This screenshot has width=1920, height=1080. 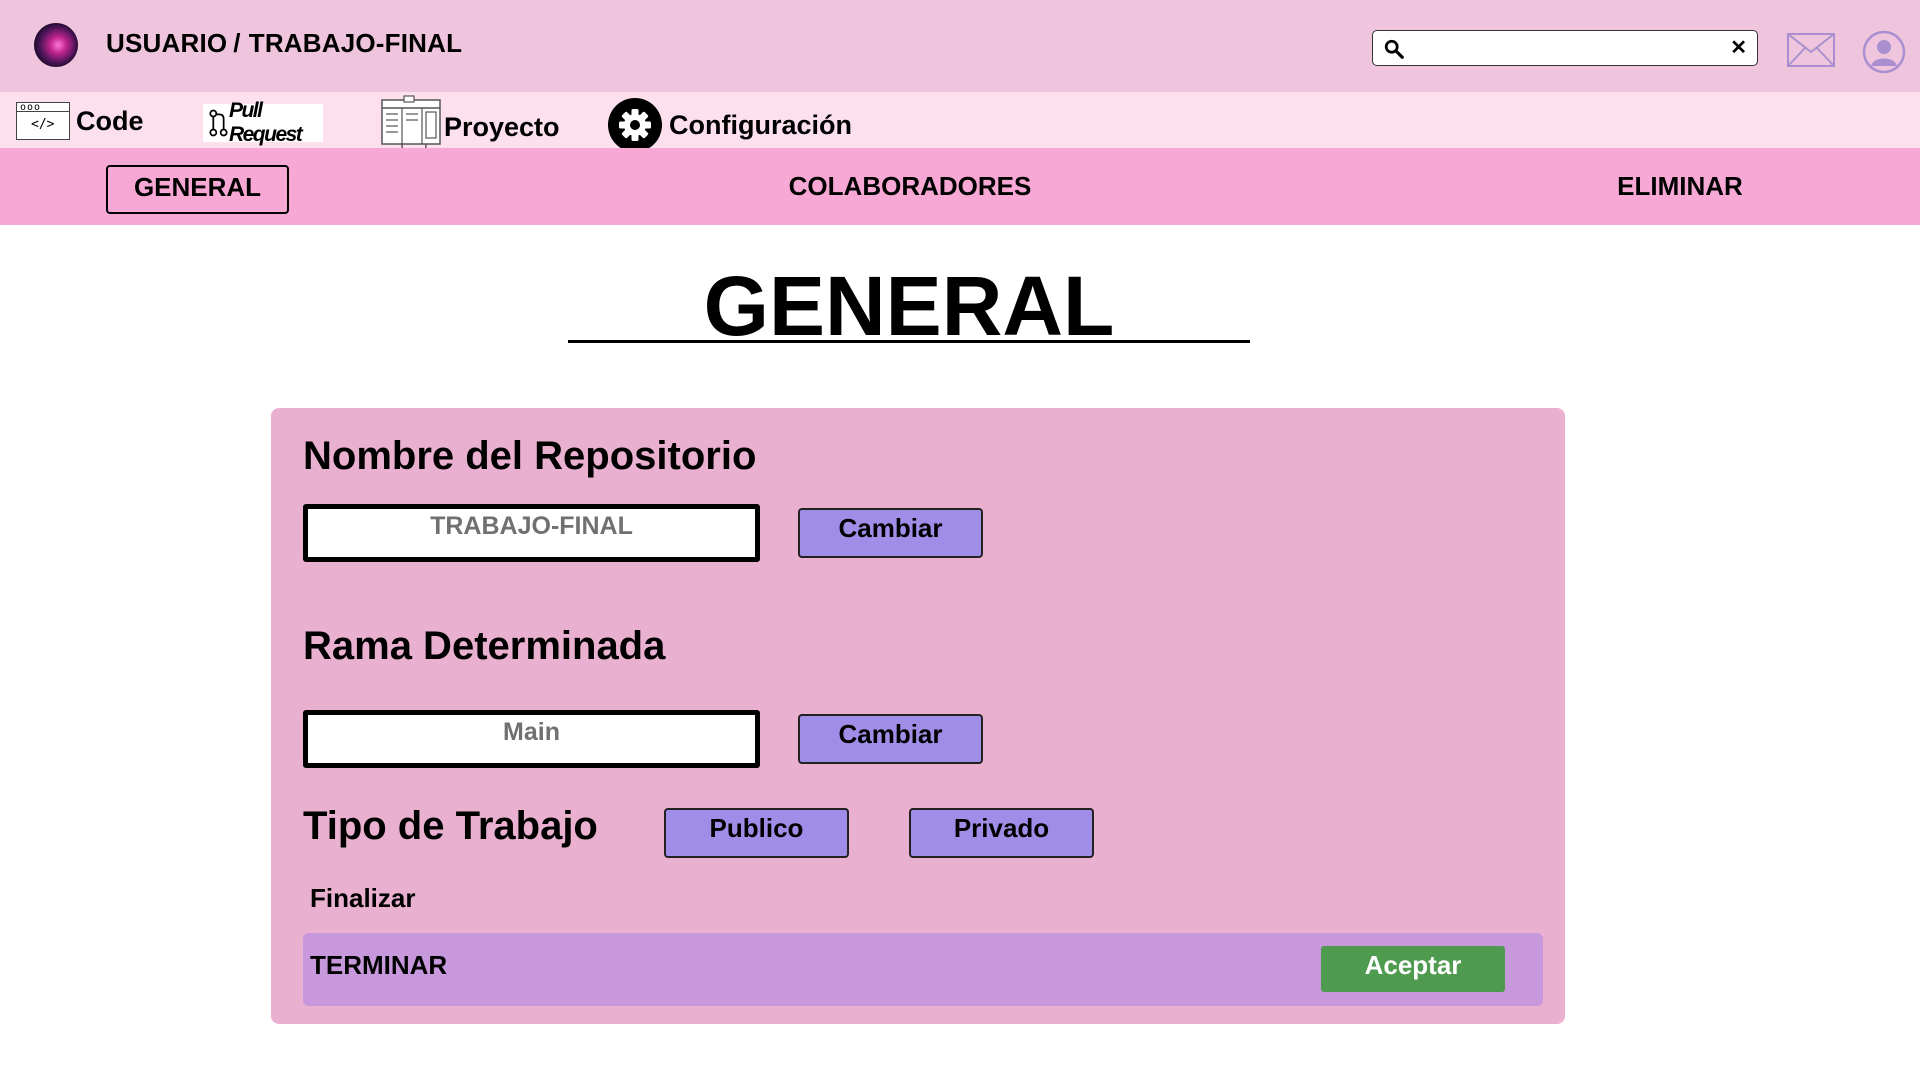 I want to click on work-type-label: Tipo de Trabajo, so click(x=450, y=826).